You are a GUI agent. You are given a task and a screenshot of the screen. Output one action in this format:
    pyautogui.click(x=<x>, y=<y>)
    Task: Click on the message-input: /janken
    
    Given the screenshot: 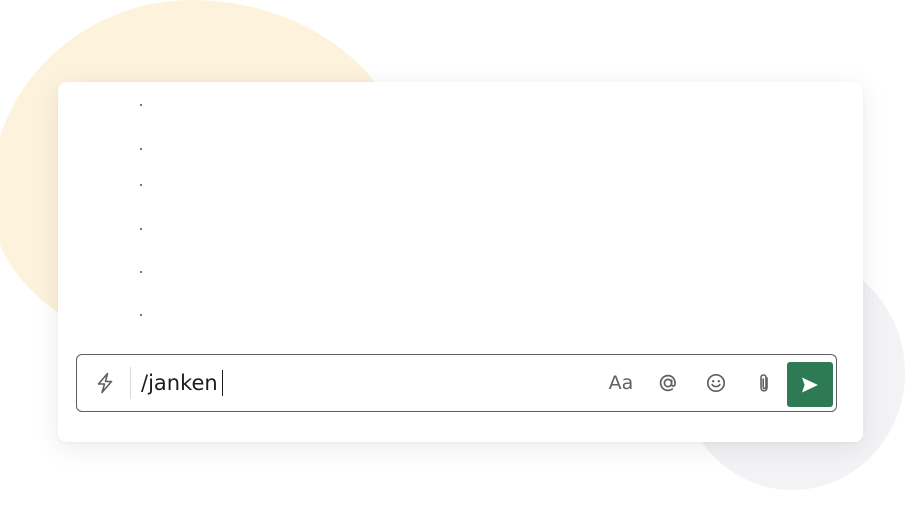 What is the action you would take?
    pyautogui.click(x=182, y=383)
    